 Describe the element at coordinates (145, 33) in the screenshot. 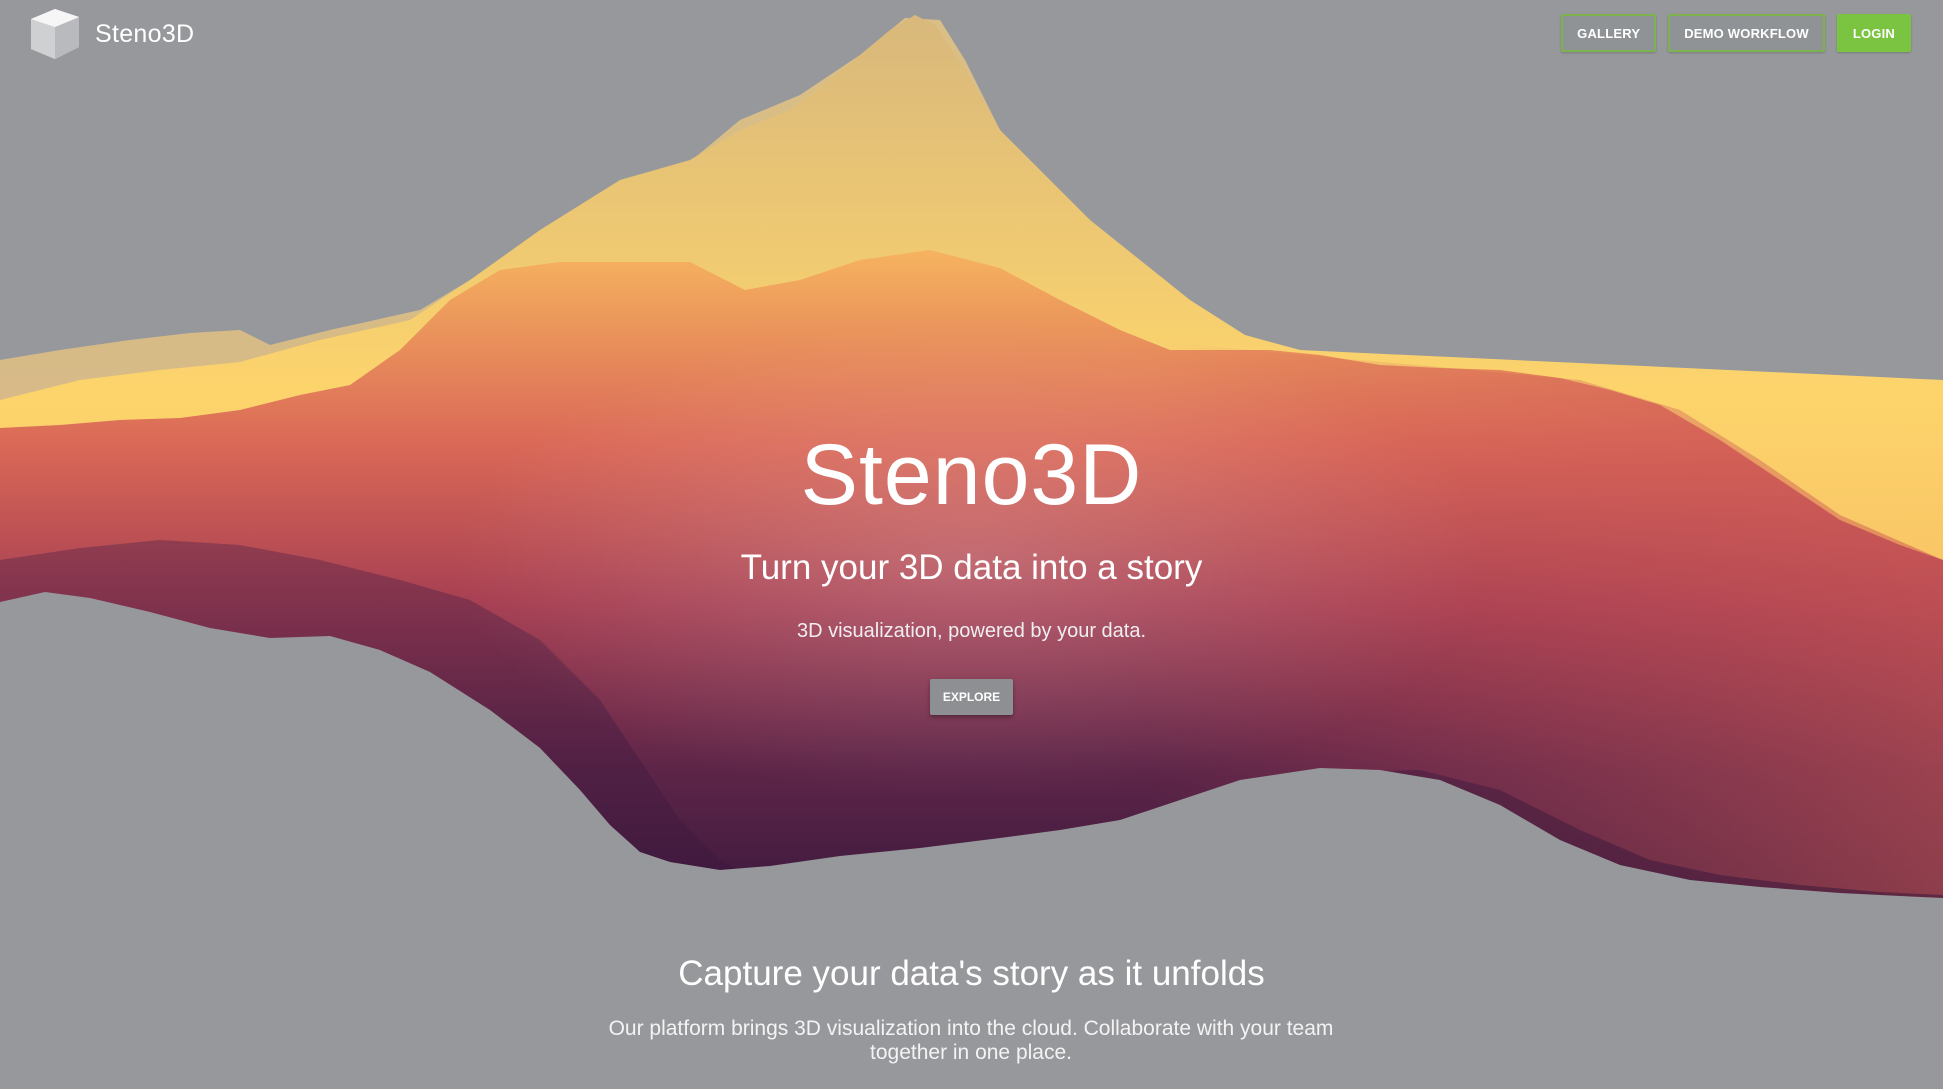

I see `logo-text: Steno3D` at that location.